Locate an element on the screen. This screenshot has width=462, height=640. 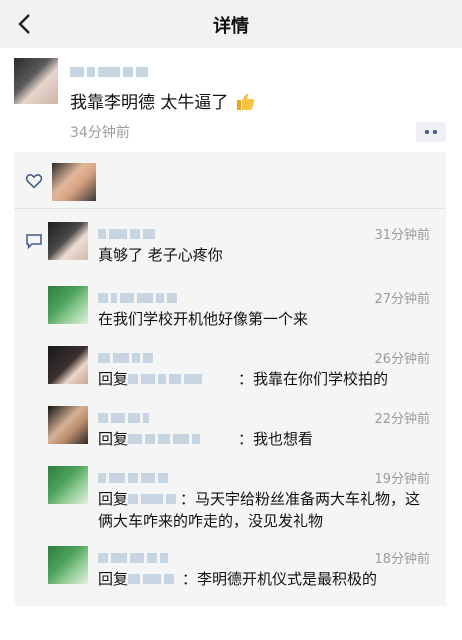
page-title: 详情 is located at coordinates (231, 26).